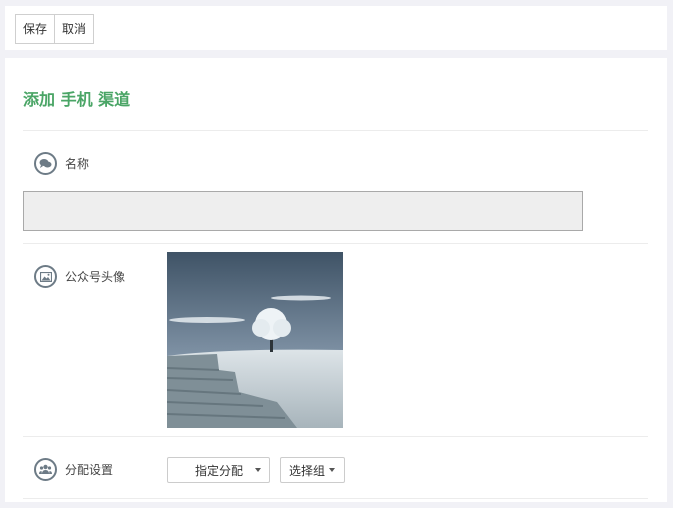  What do you see at coordinates (45, 276) in the screenshot?
I see `image-icon` at bounding box center [45, 276].